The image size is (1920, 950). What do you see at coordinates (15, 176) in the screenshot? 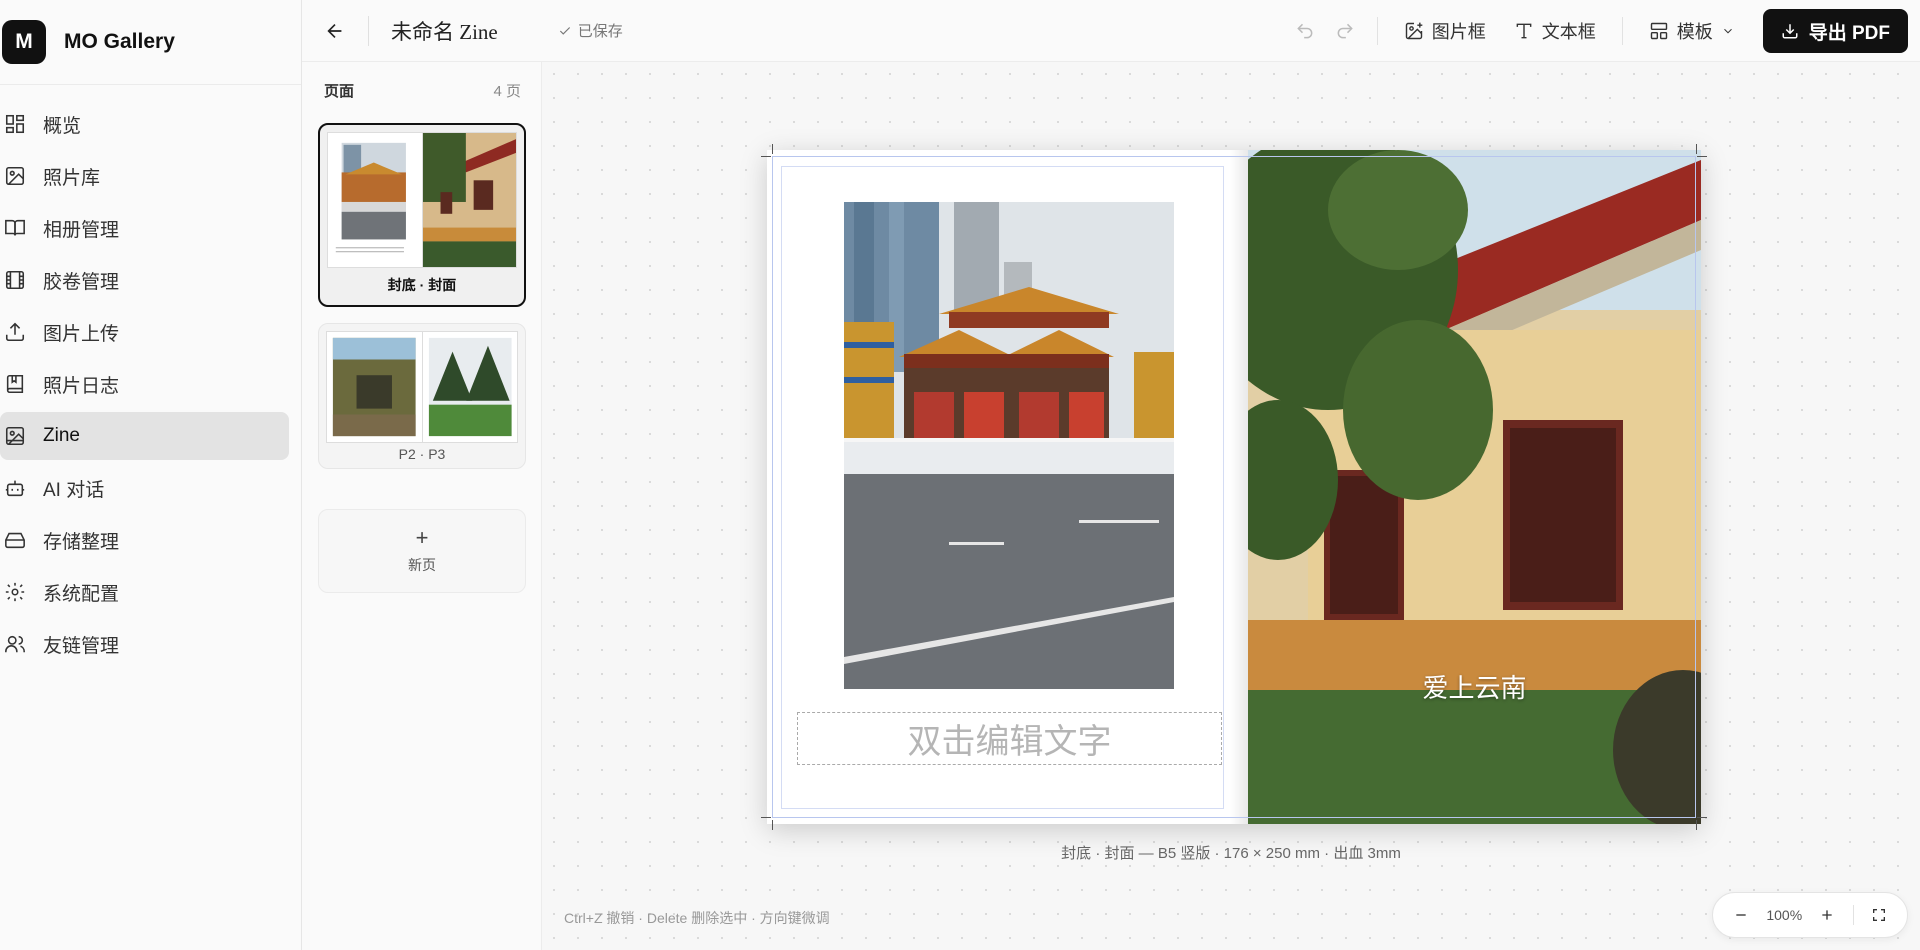
I see `image-icon` at bounding box center [15, 176].